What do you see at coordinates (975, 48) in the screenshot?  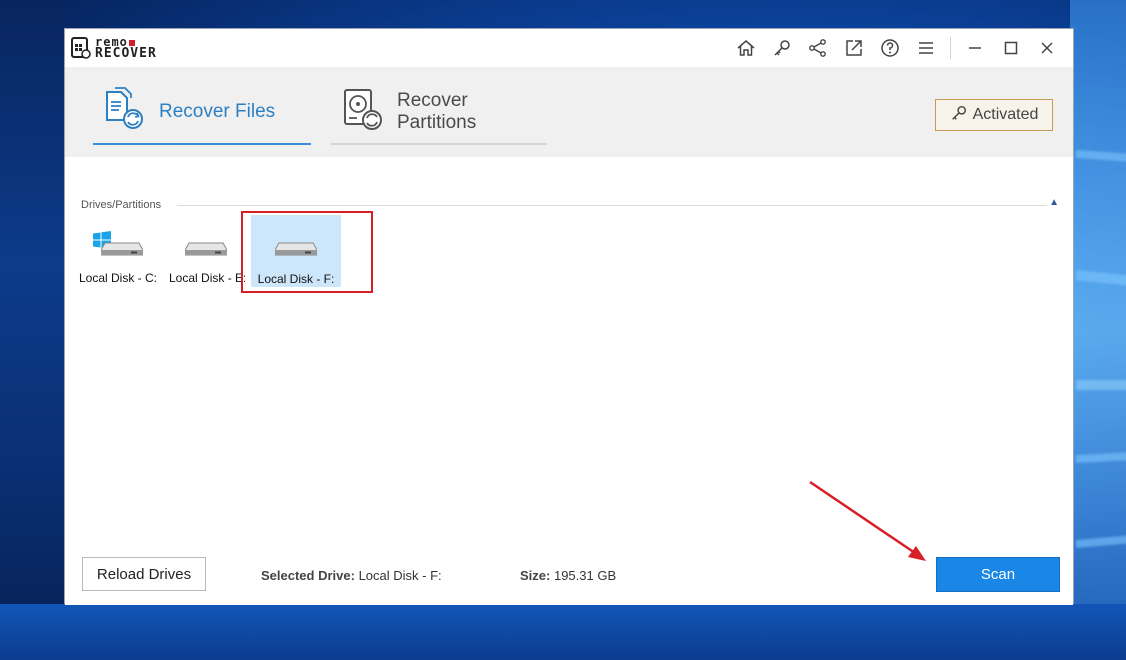 I see `minimize-icon` at bounding box center [975, 48].